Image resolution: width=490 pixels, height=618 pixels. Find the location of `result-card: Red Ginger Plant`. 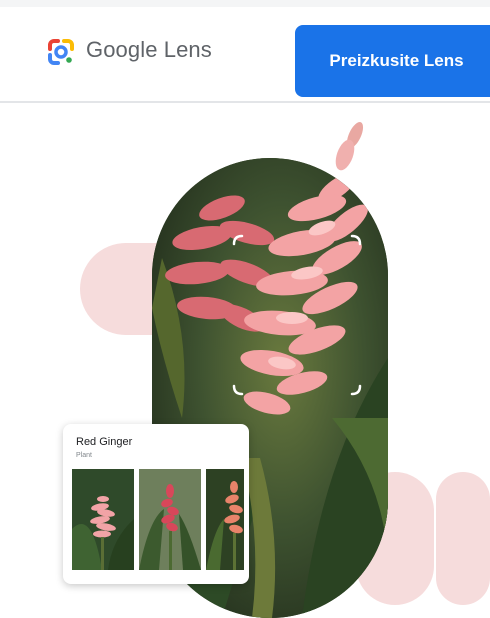

result-card: Red Ginger Plant is located at coordinates (156, 504).